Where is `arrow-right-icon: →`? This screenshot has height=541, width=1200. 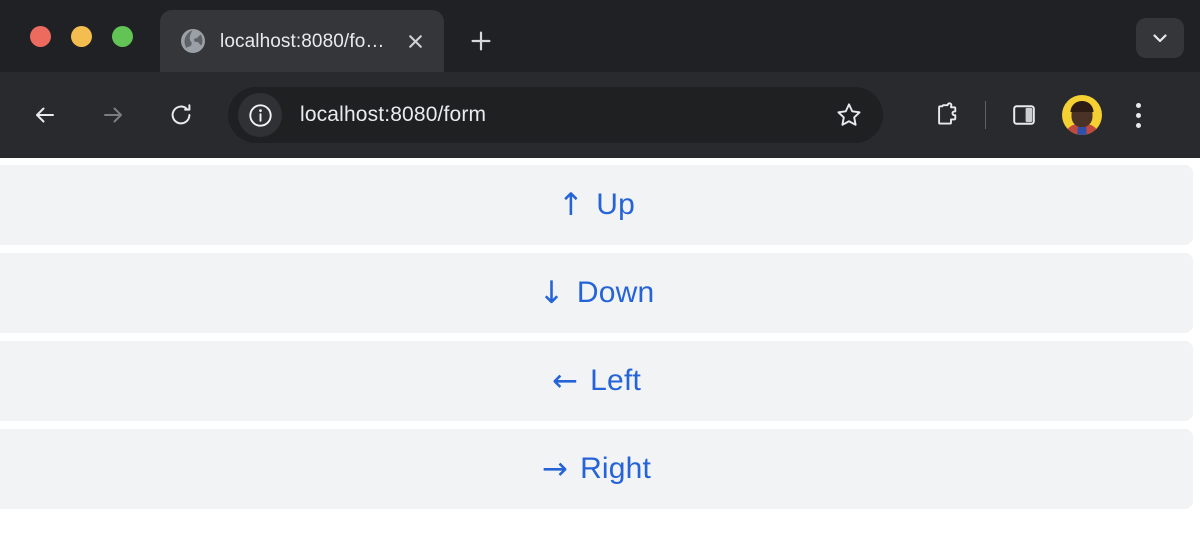 arrow-right-icon: → is located at coordinates (555, 468).